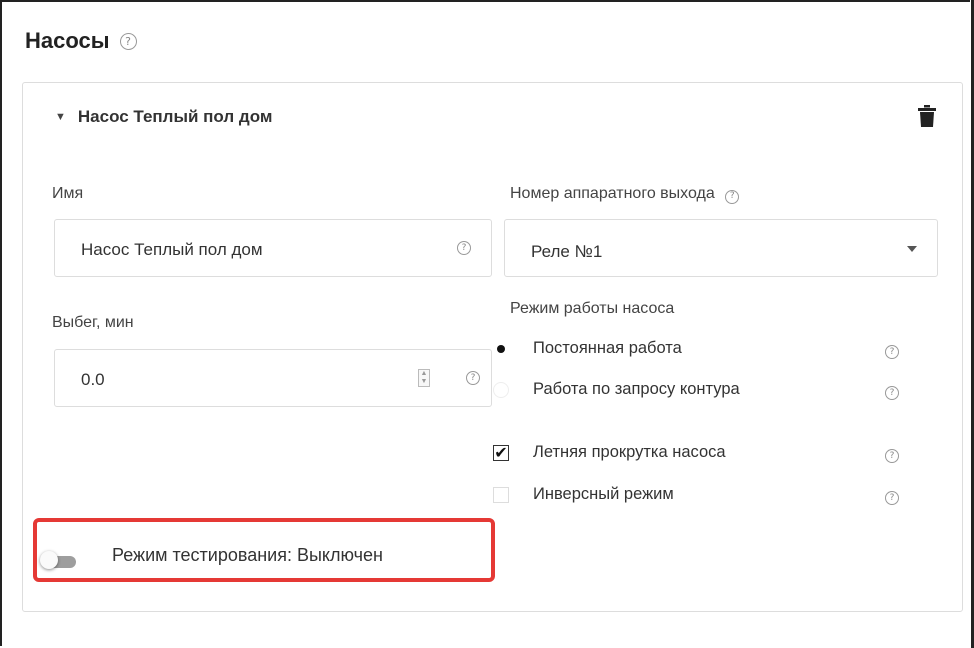  I want to click on name-label: Имя, so click(68, 193).